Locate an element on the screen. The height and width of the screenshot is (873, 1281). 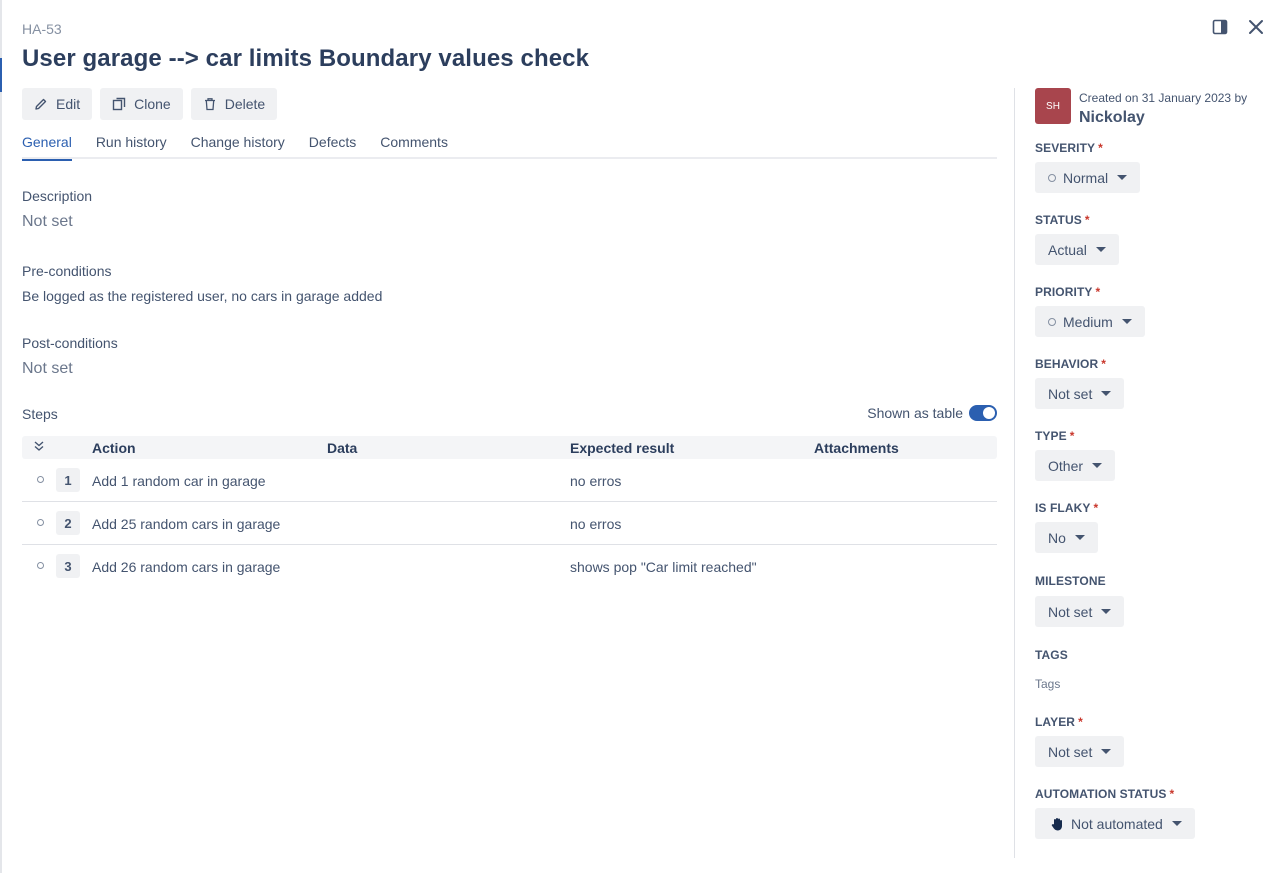
delete-button: Delete is located at coordinates (234, 104).